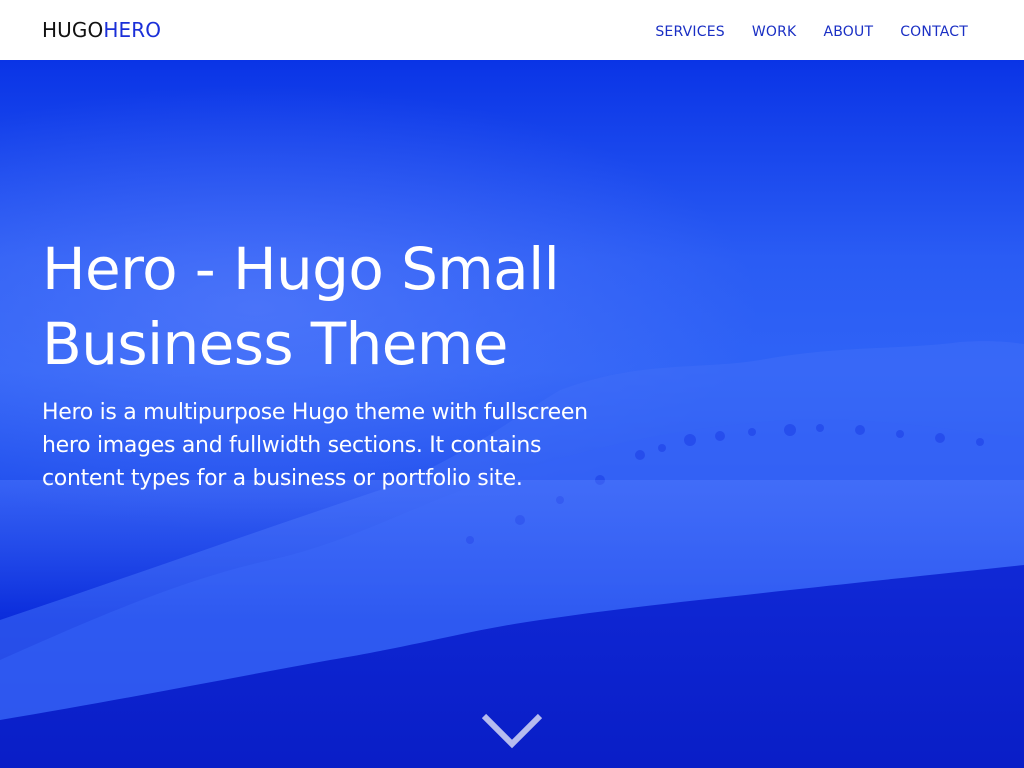 This screenshot has width=1024, height=768. I want to click on nav-item-services: SERVICES, so click(690, 30).